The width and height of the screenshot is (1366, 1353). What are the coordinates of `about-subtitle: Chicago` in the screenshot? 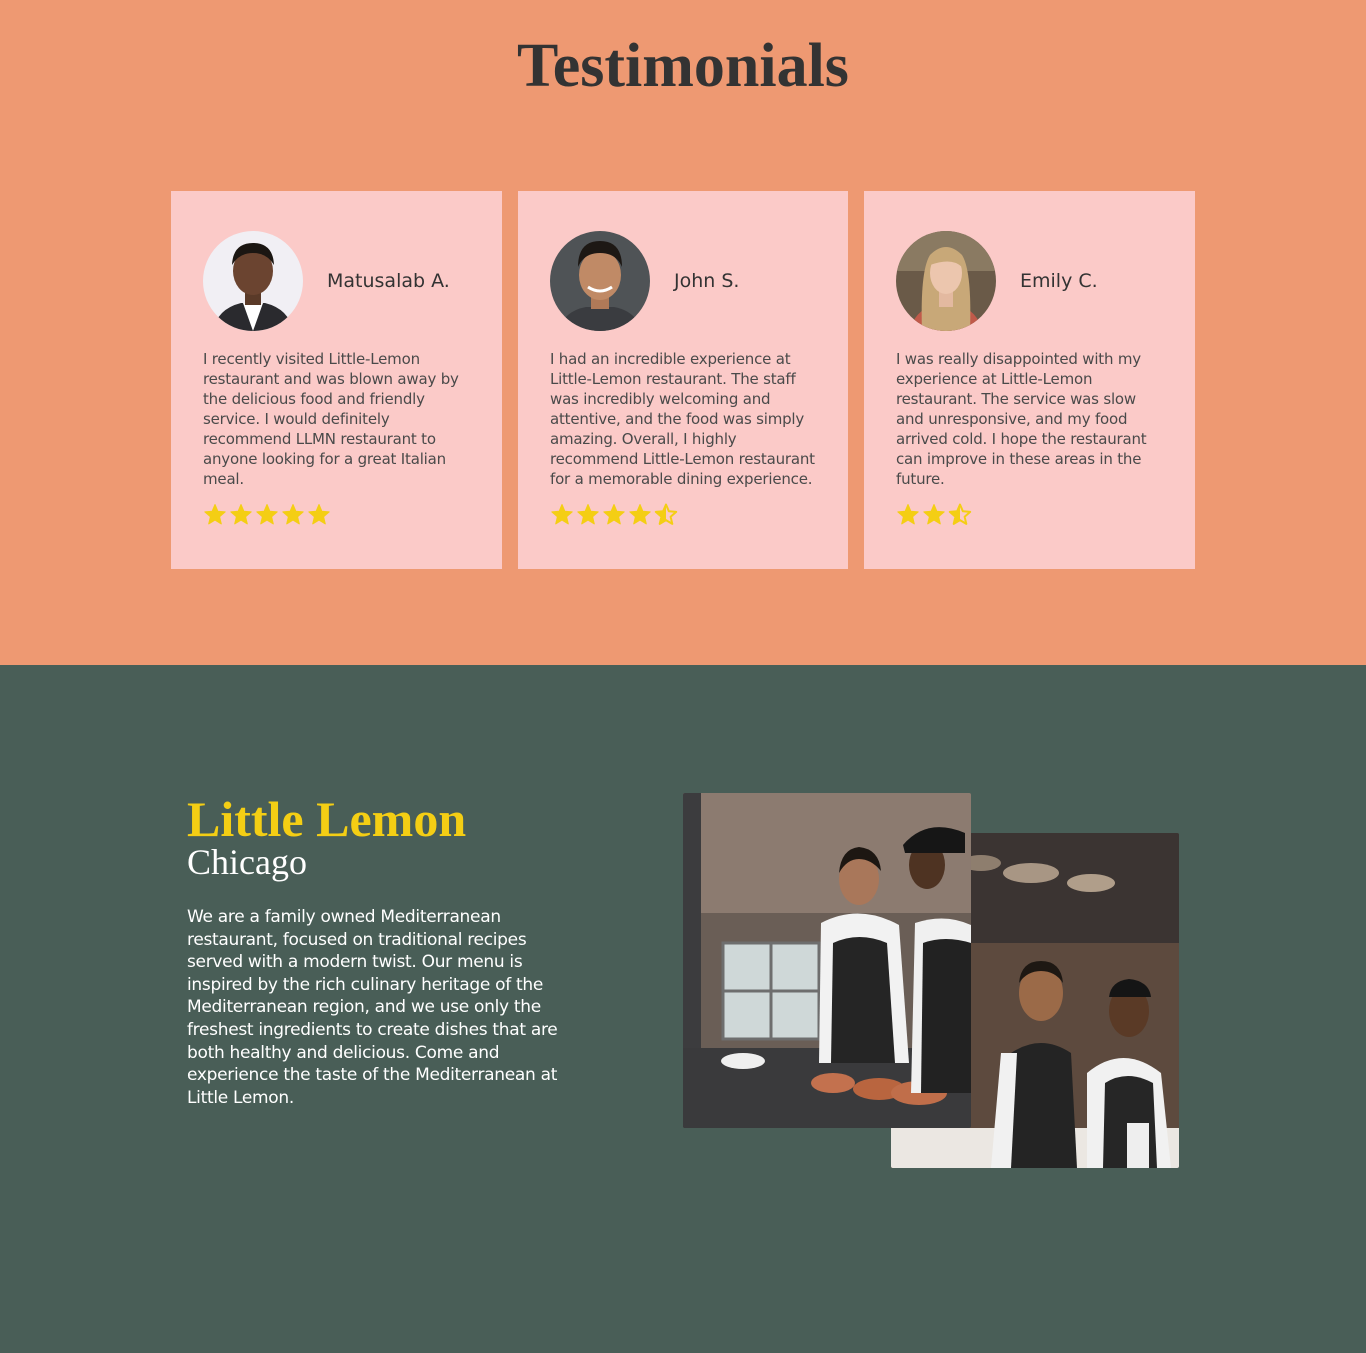 It's located at (247, 862).